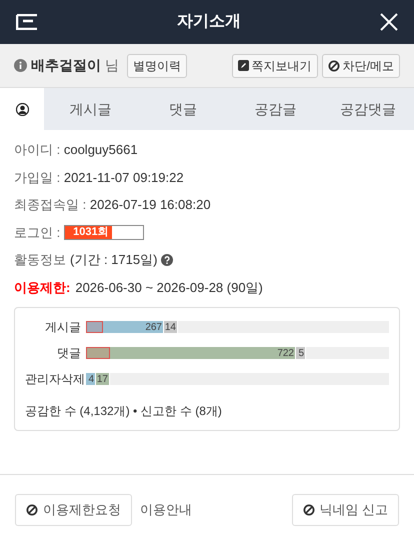 Image resolution: width=414 pixels, height=545 pixels. Describe the element at coordinates (38, 233) in the screenshot. I see `field-label: 로그인 :` at that location.